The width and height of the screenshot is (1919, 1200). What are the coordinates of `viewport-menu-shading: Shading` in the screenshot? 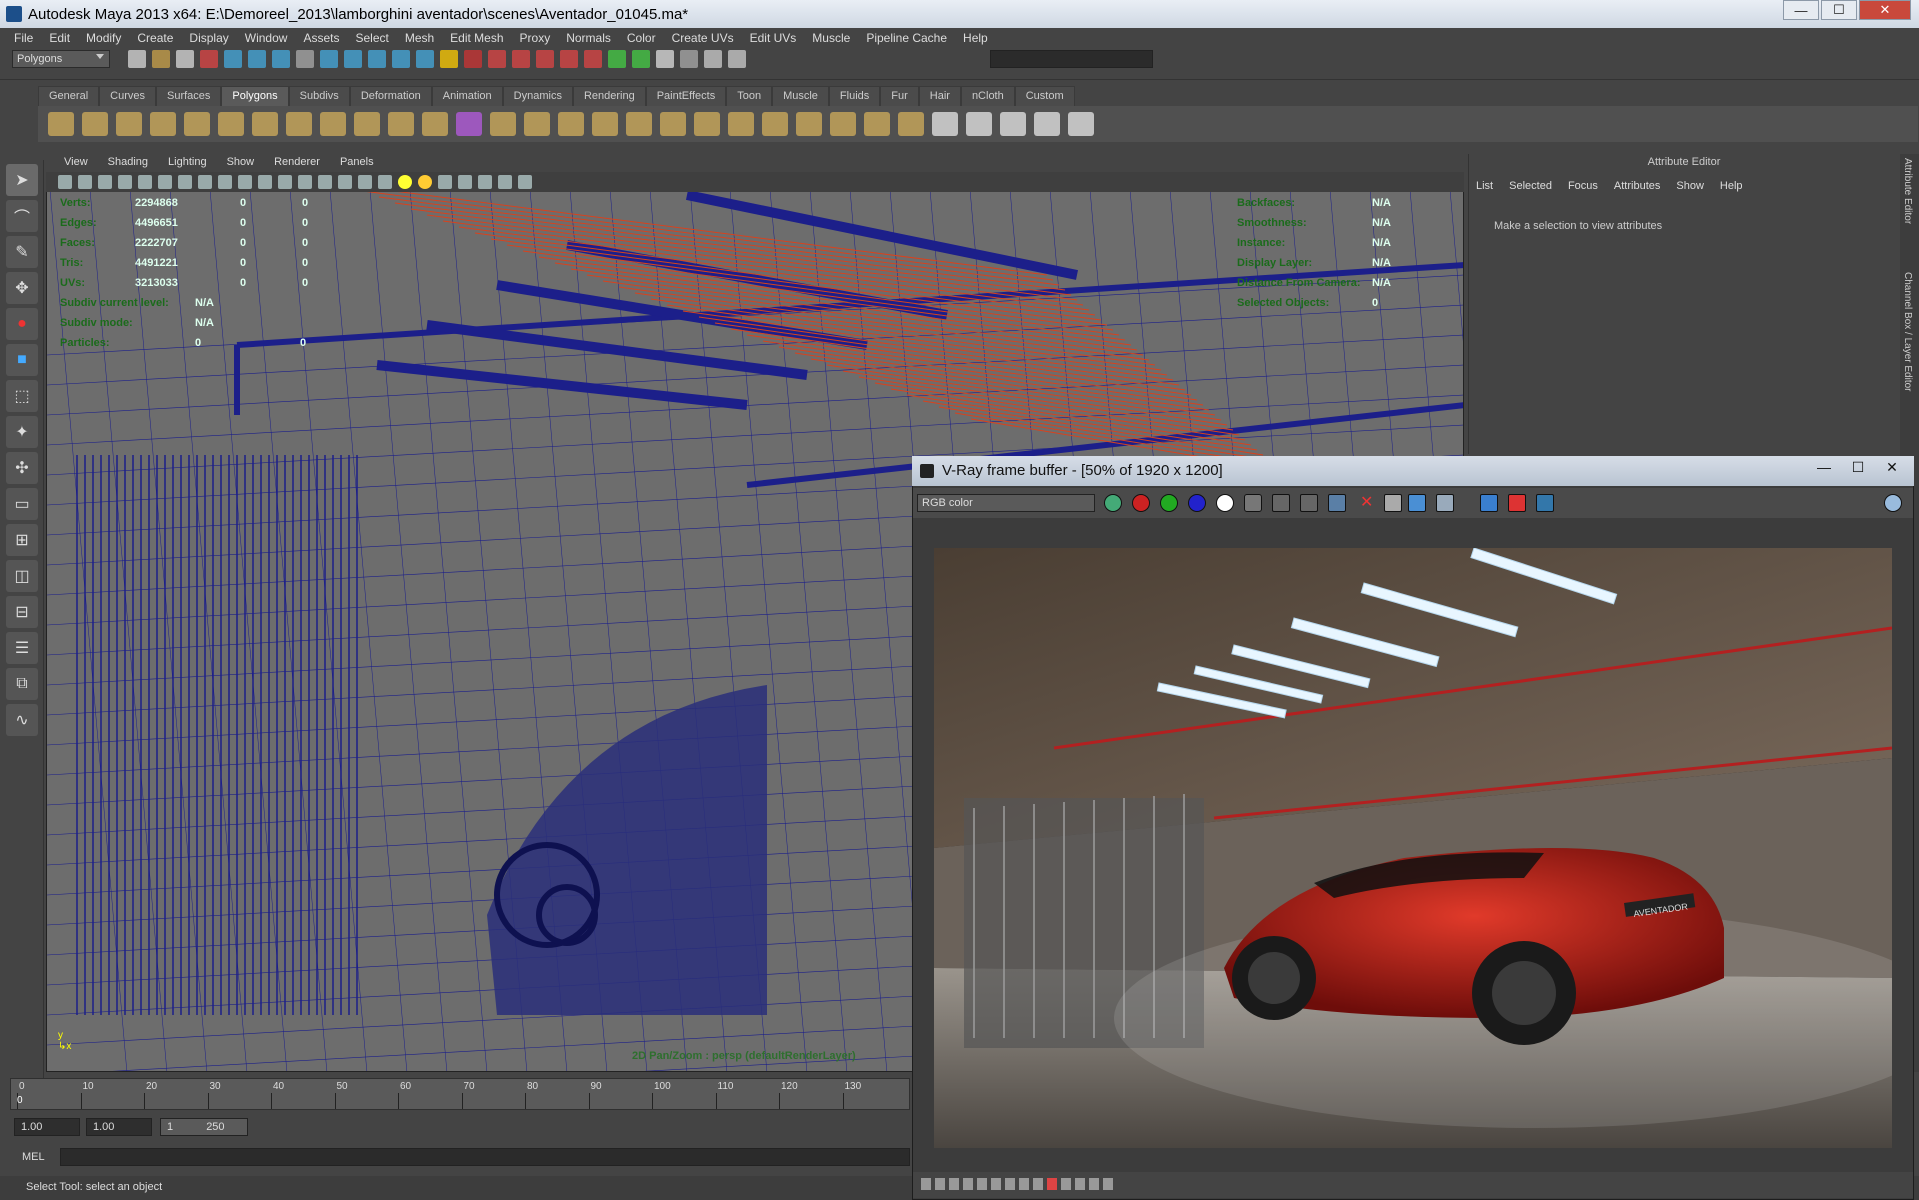 It's located at (128, 163).